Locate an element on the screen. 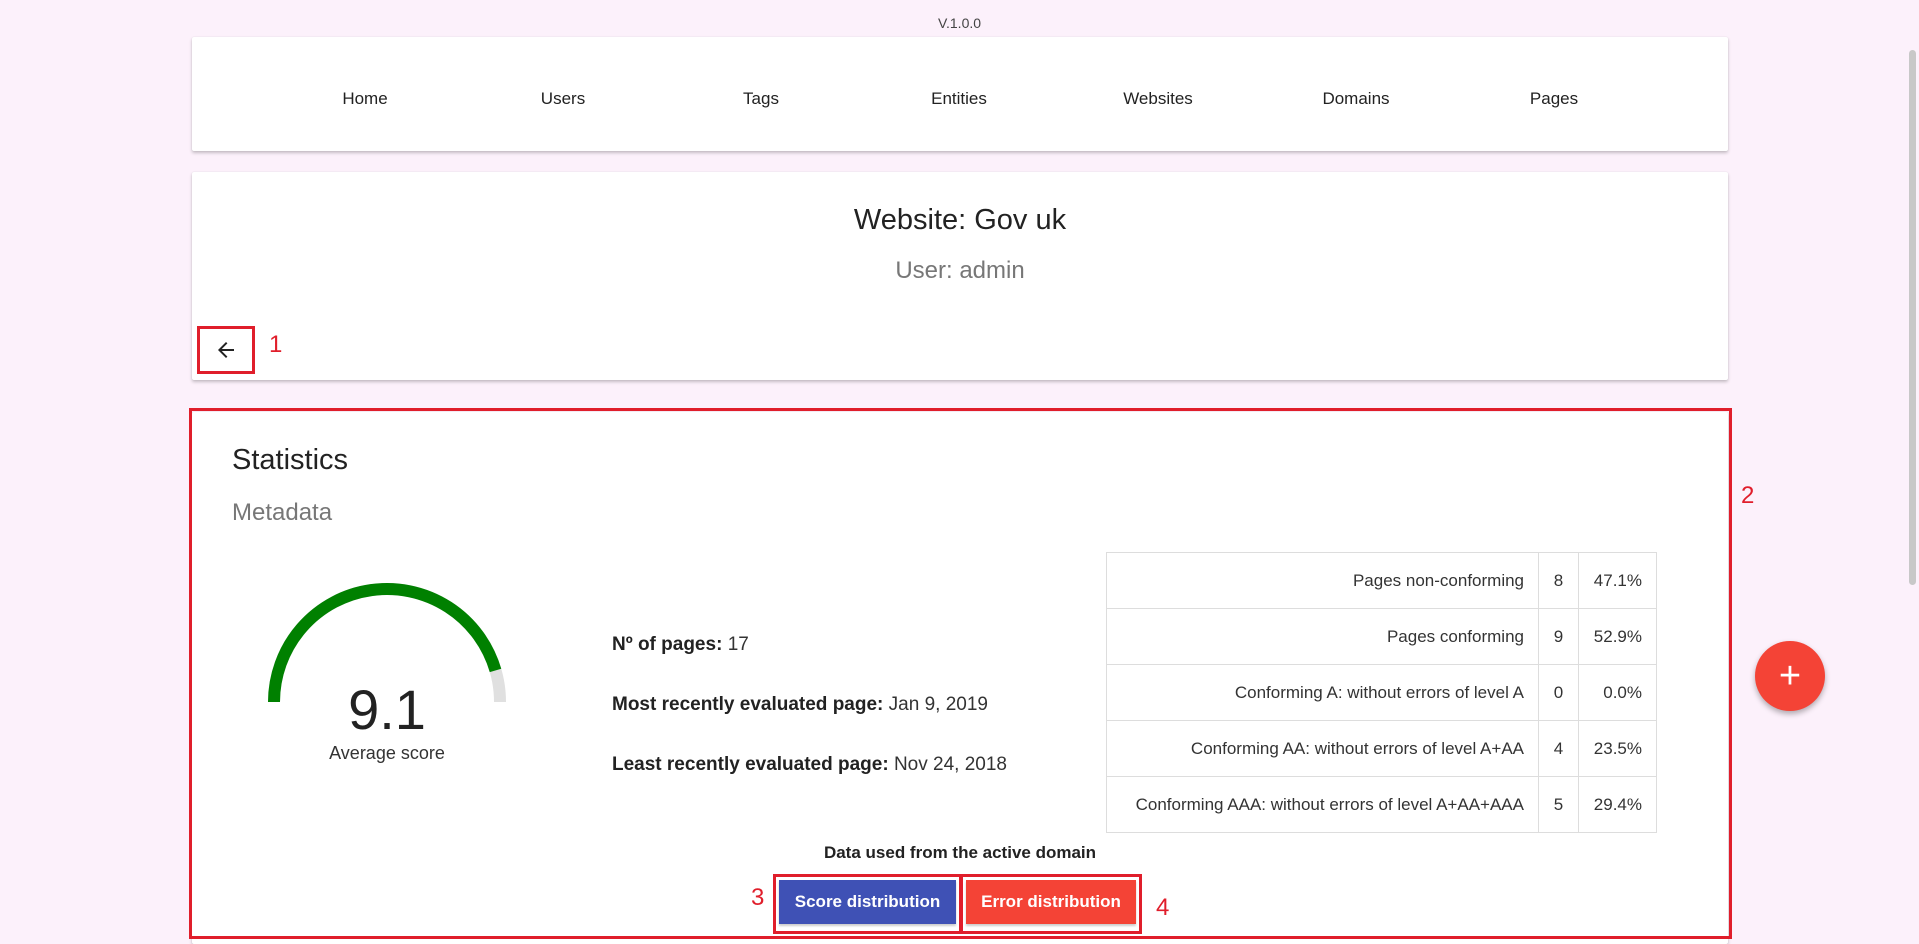 The height and width of the screenshot is (944, 1919). nav-home: Home is located at coordinates (364, 99).